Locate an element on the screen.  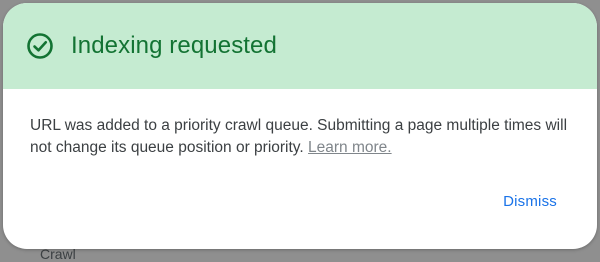
dialog-actions: Dismiss is located at coordinates (530, 202).